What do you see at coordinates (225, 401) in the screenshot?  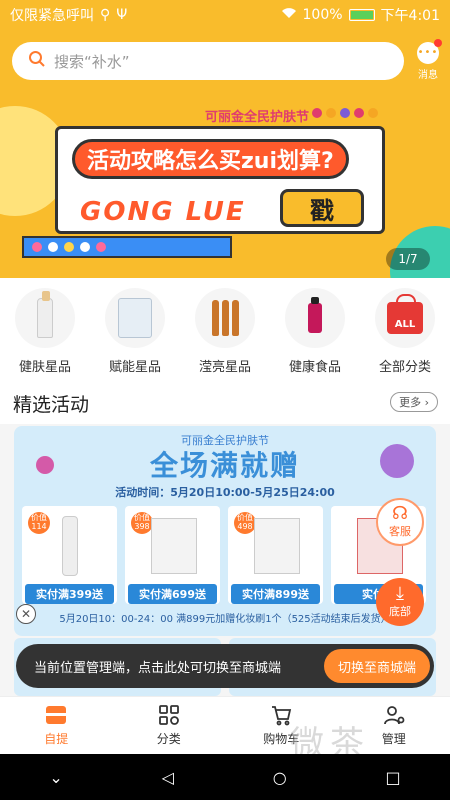 I see `featured-section-header: 精选活动 更多 ›` at bounding box center [225, 401].